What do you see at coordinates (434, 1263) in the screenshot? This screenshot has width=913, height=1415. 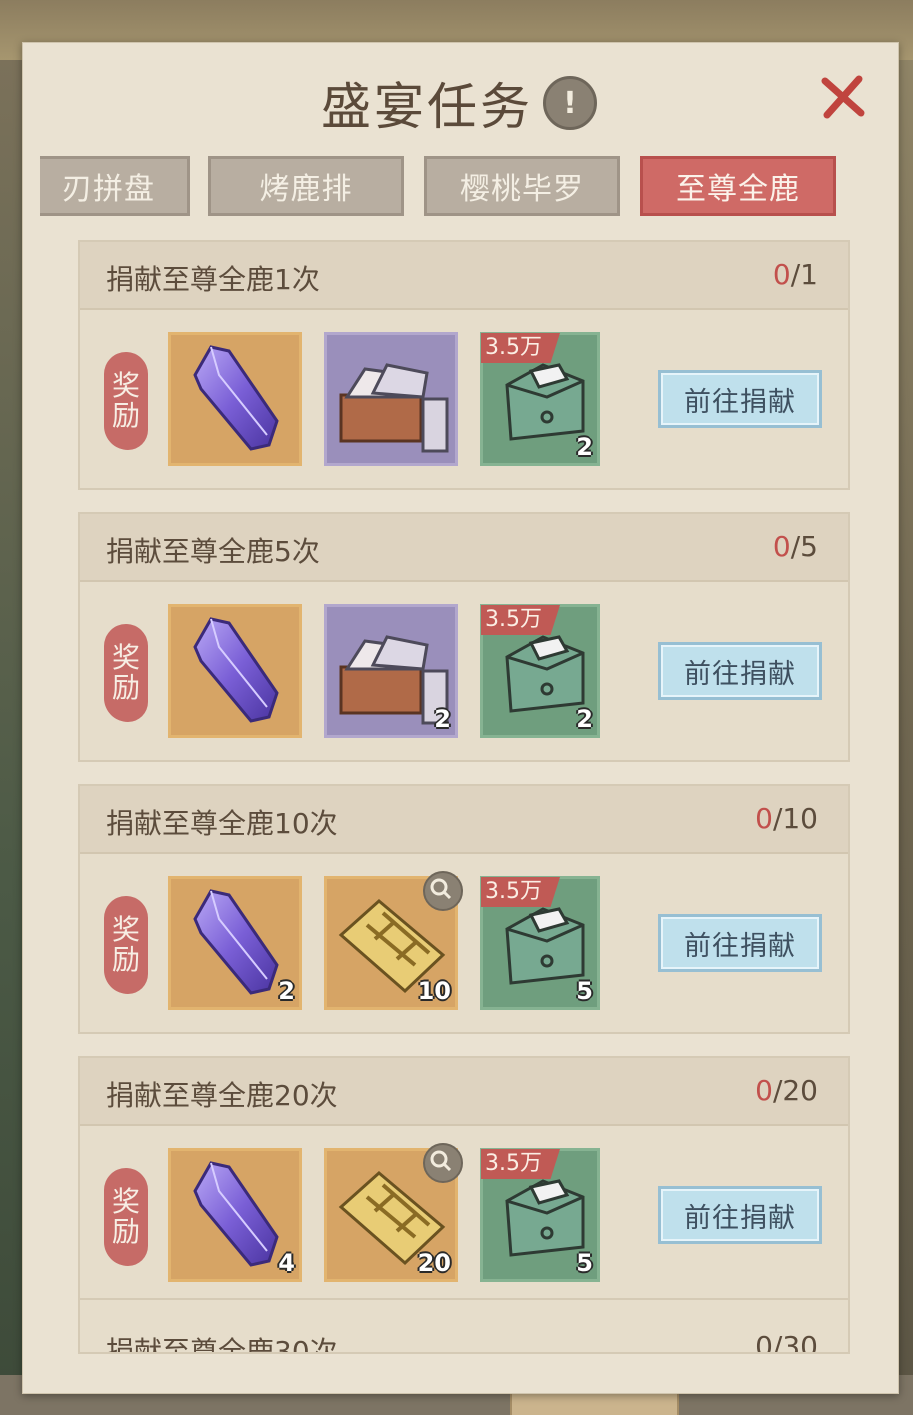 I see `reward-quantity: 20` at bounding box center [434, 1263].